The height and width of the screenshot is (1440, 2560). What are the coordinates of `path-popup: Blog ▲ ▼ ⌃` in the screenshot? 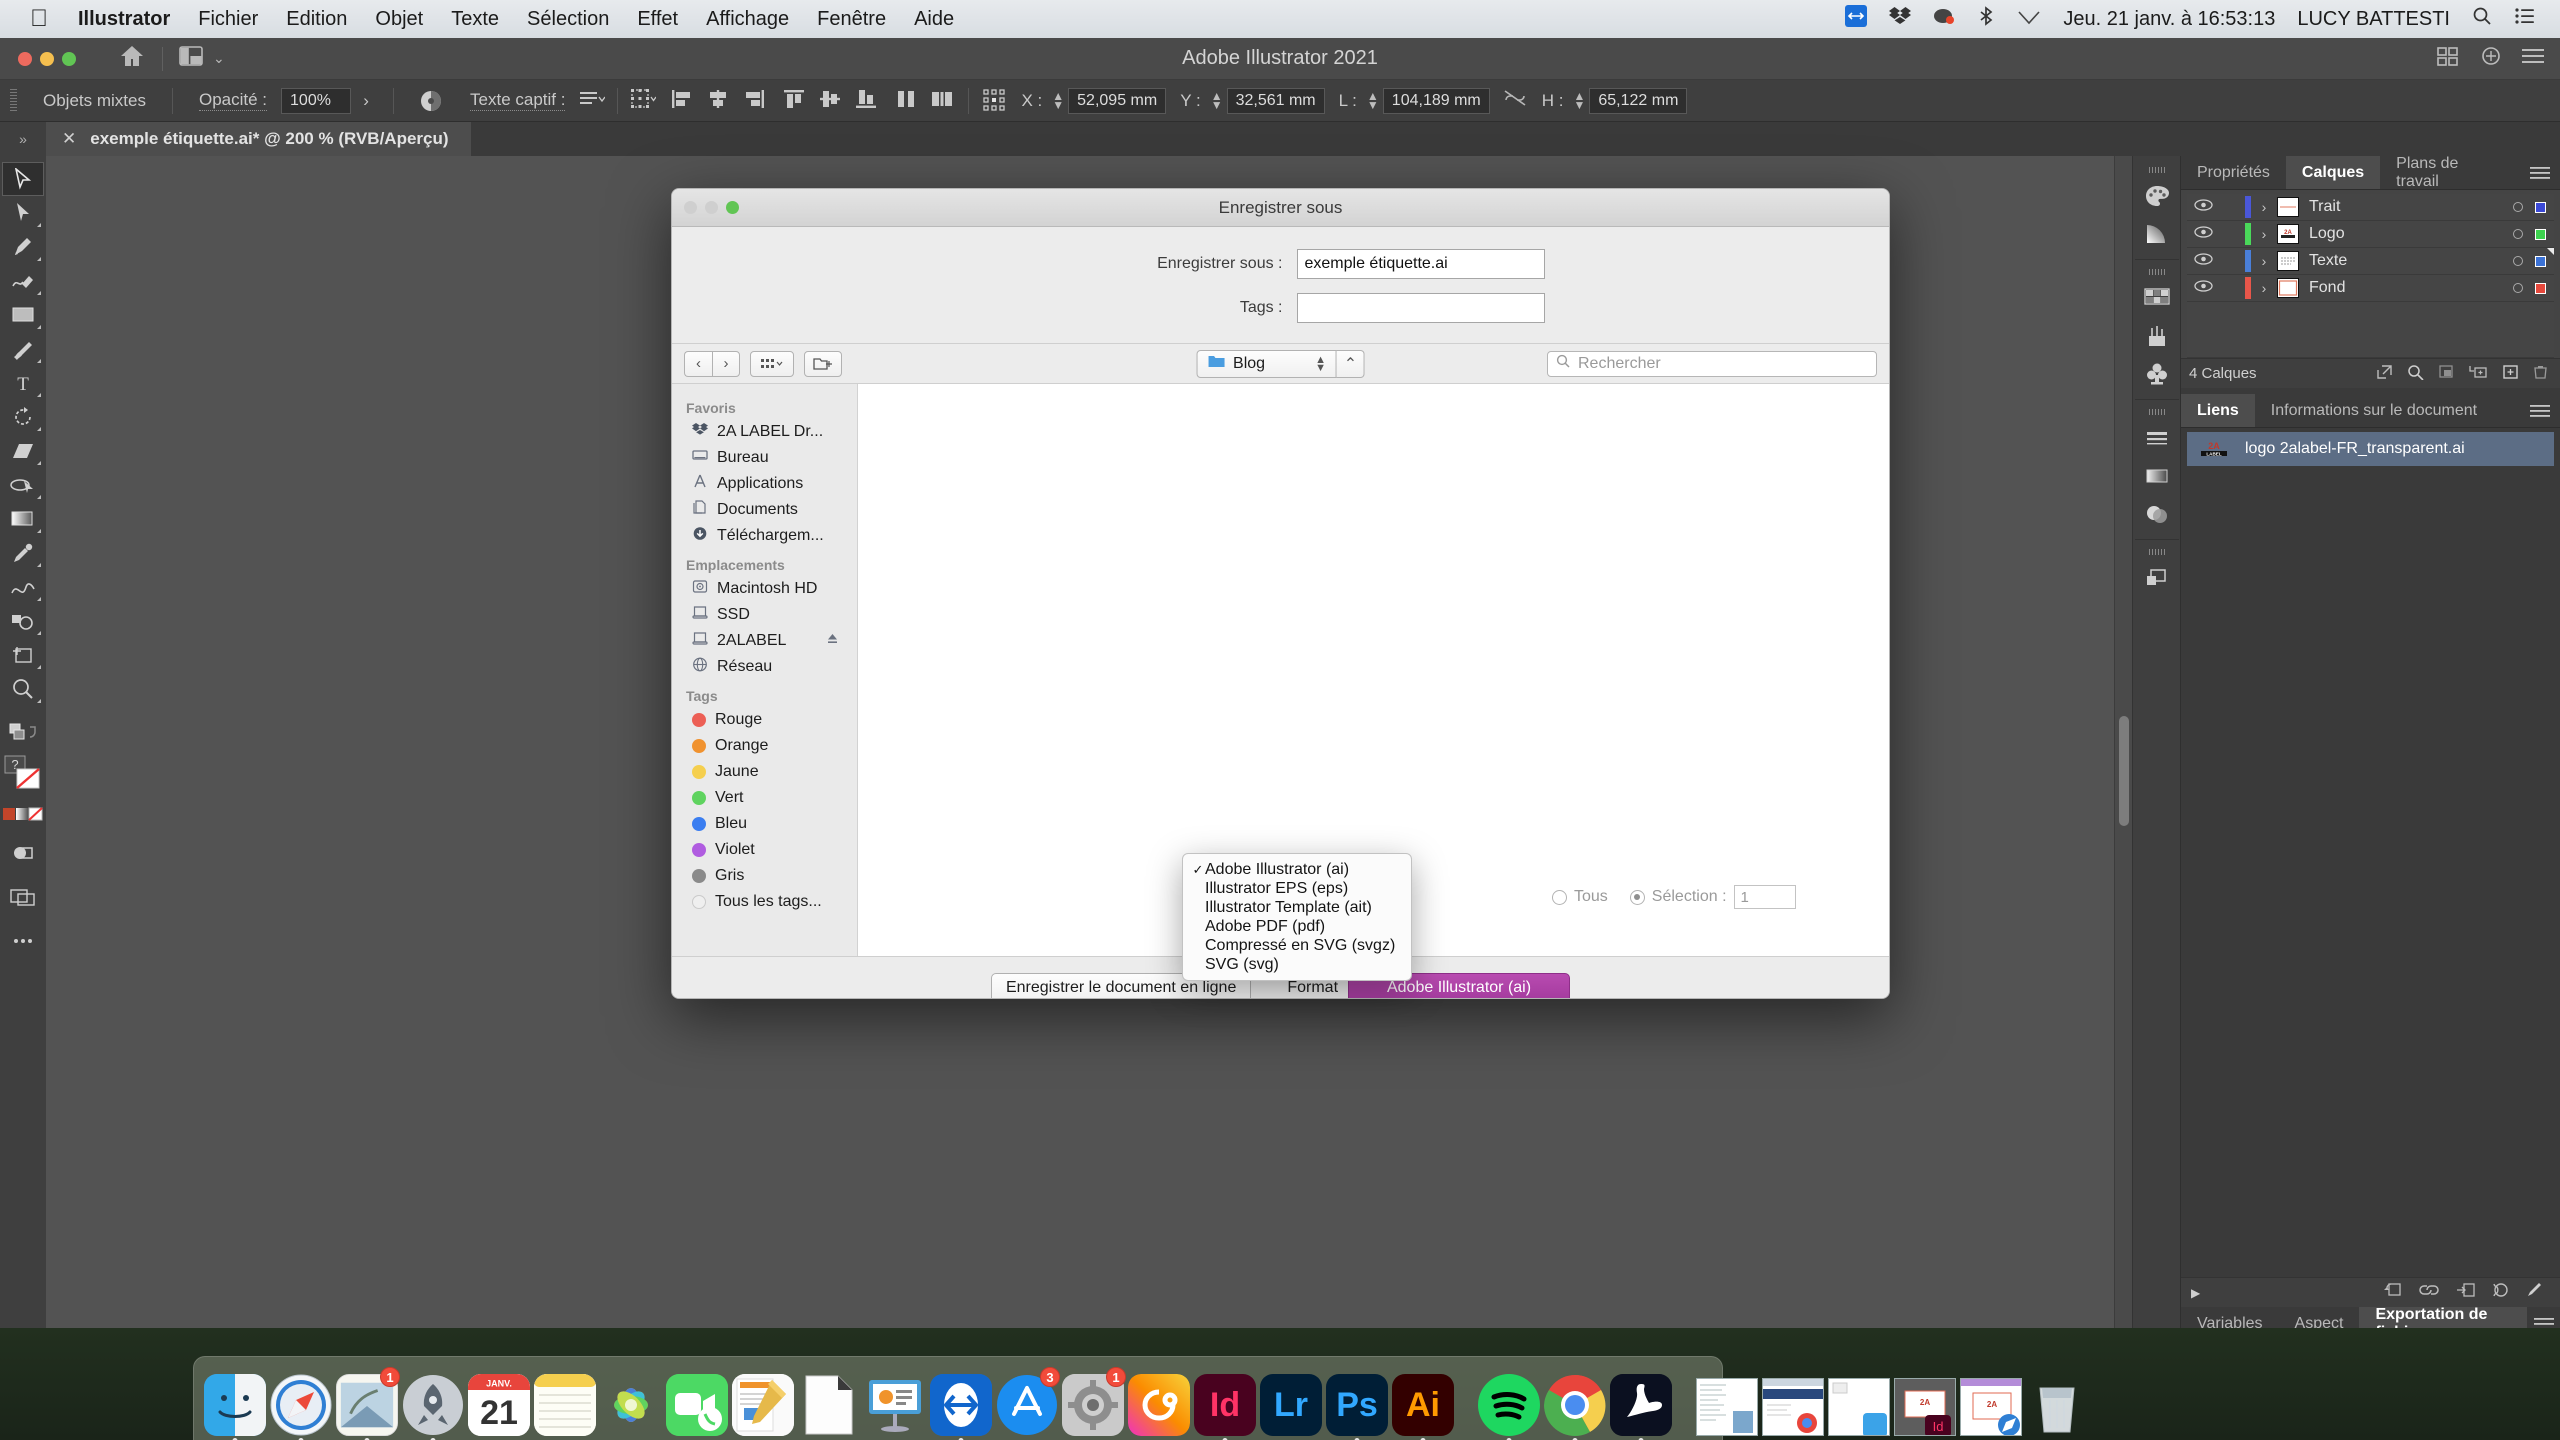 It's located at (1280, 363).